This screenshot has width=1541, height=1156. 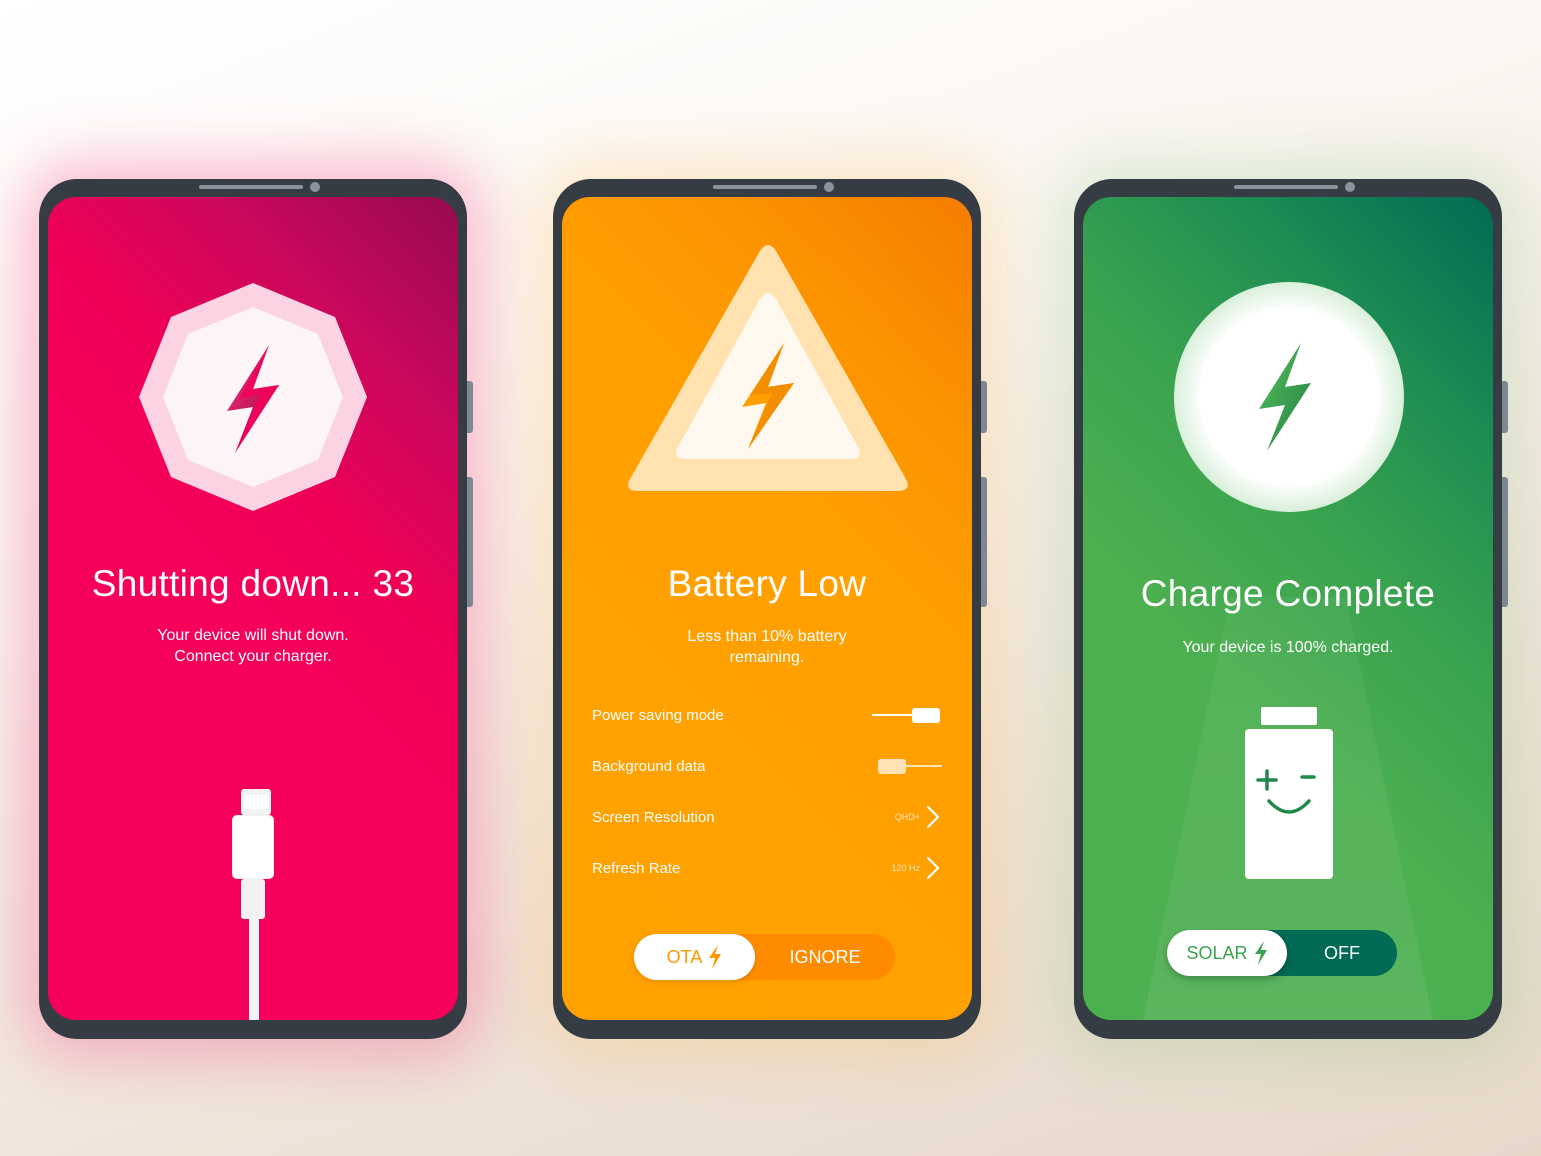 I want to click on background-data-toggle, so click(x=907, y=766).